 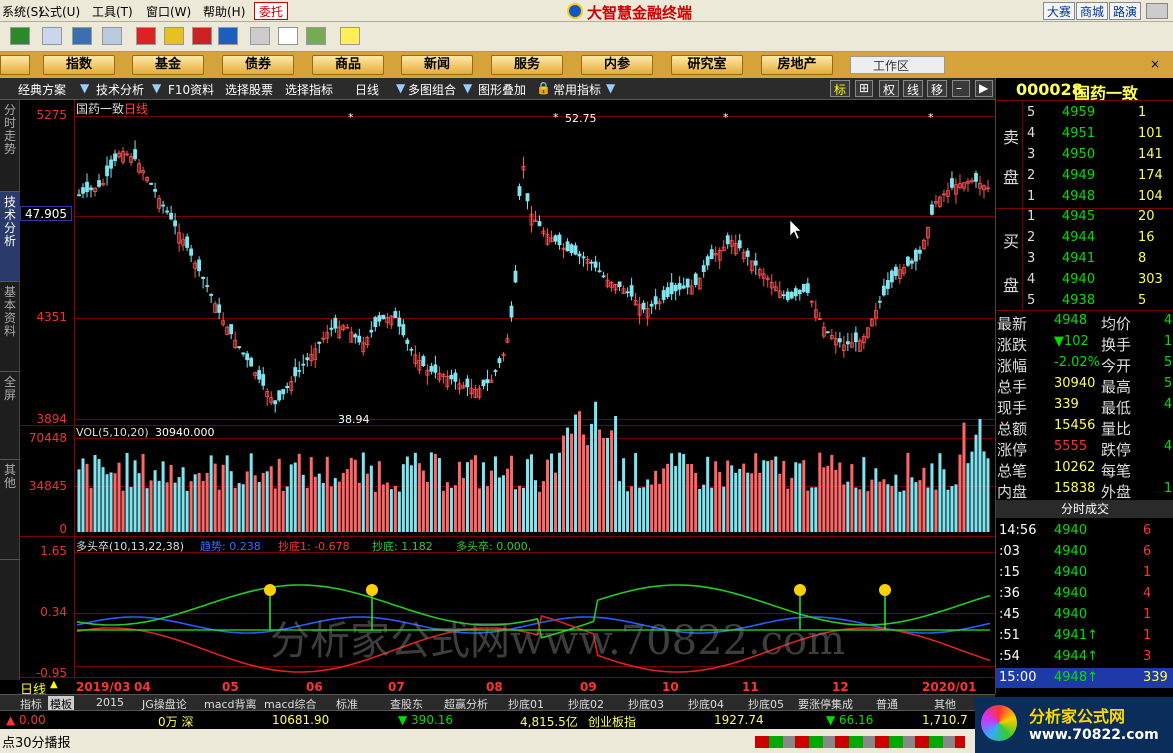 What do you see at coordinates (885, 590) in the screenshot?
I see `smiley-icon` at bounding box center [885, 590].